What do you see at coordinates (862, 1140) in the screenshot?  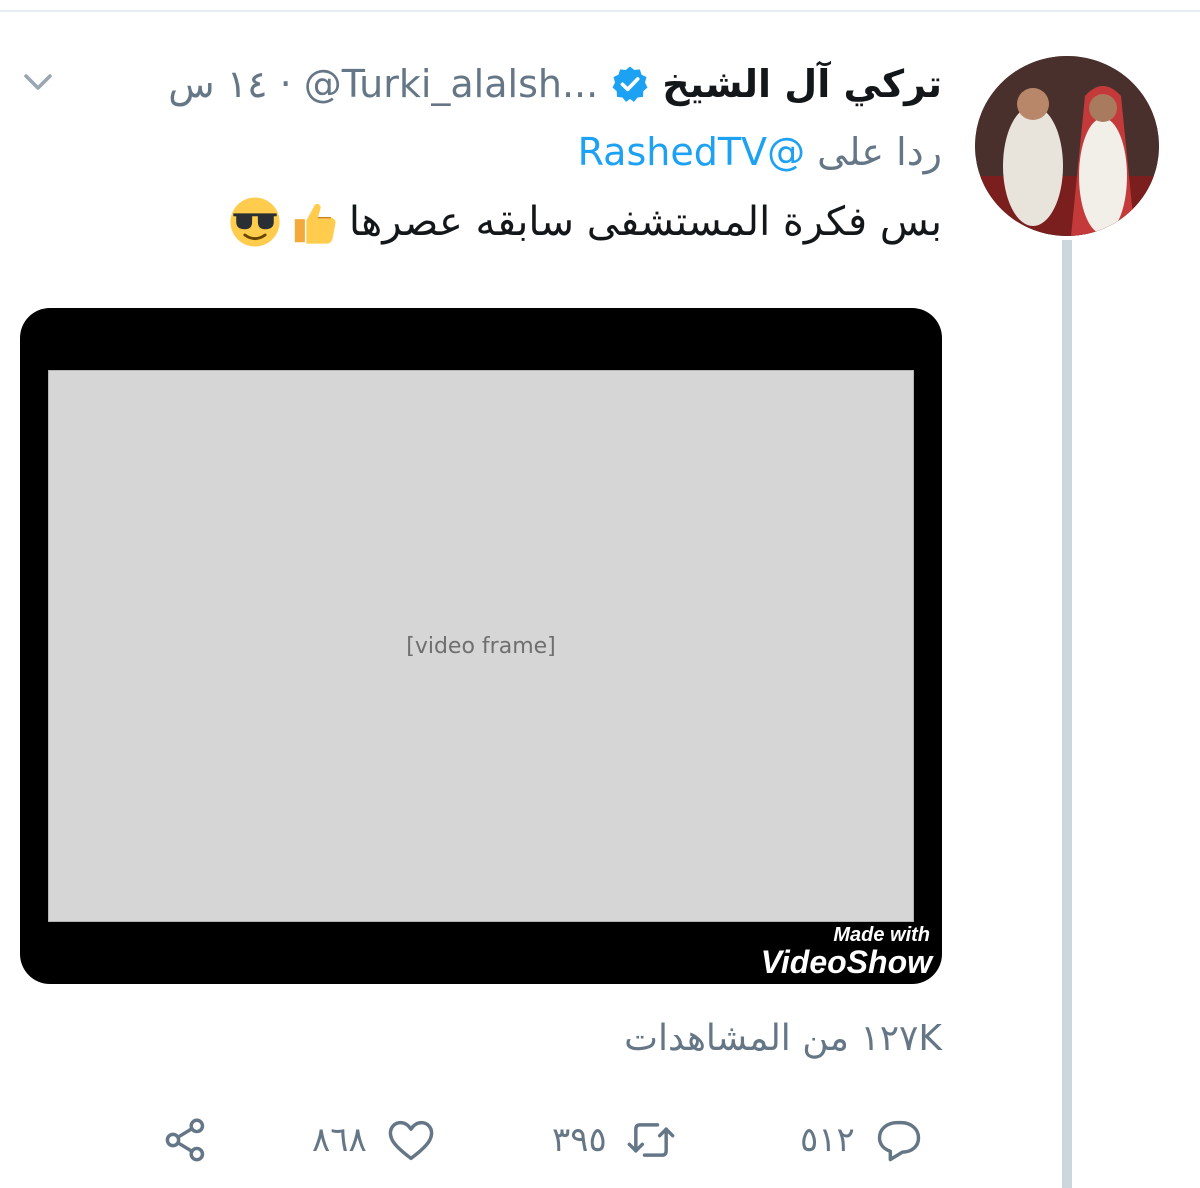 I see `reply-button: ٥١٢` at bounding box center [862, 1140].